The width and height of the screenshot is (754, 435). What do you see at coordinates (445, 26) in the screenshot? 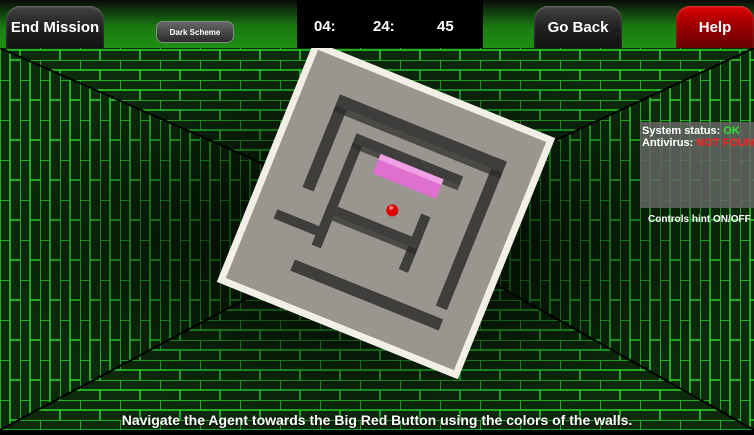
I see `timer-centiseconds: 45` at bounding box center [445, 26].